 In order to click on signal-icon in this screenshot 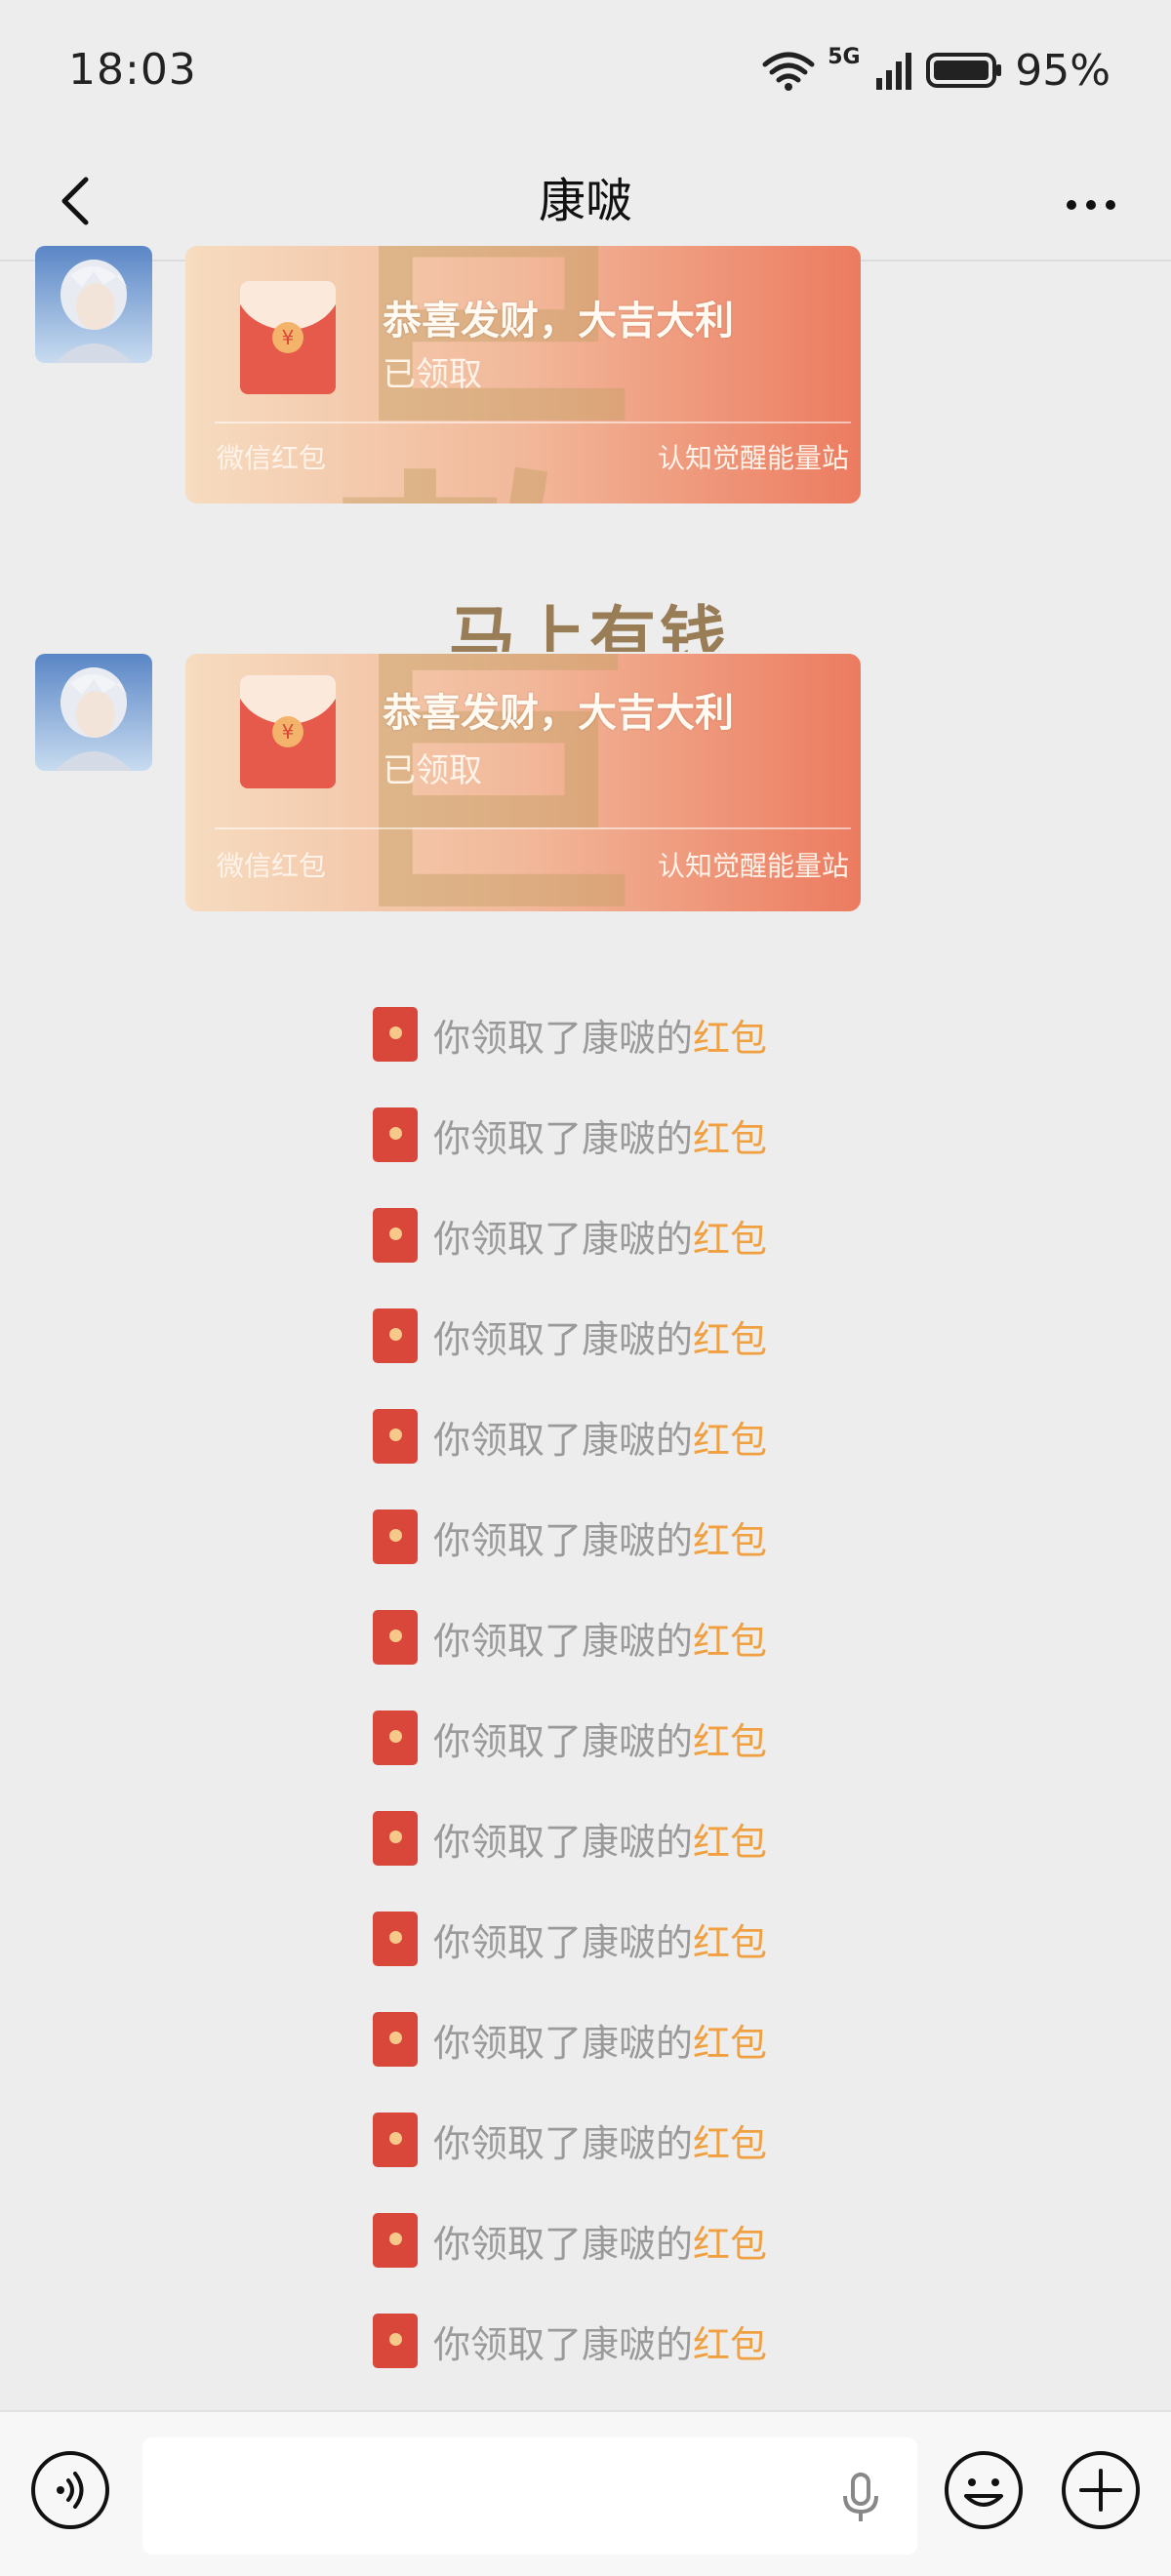, I will do `click(893, 70)`.